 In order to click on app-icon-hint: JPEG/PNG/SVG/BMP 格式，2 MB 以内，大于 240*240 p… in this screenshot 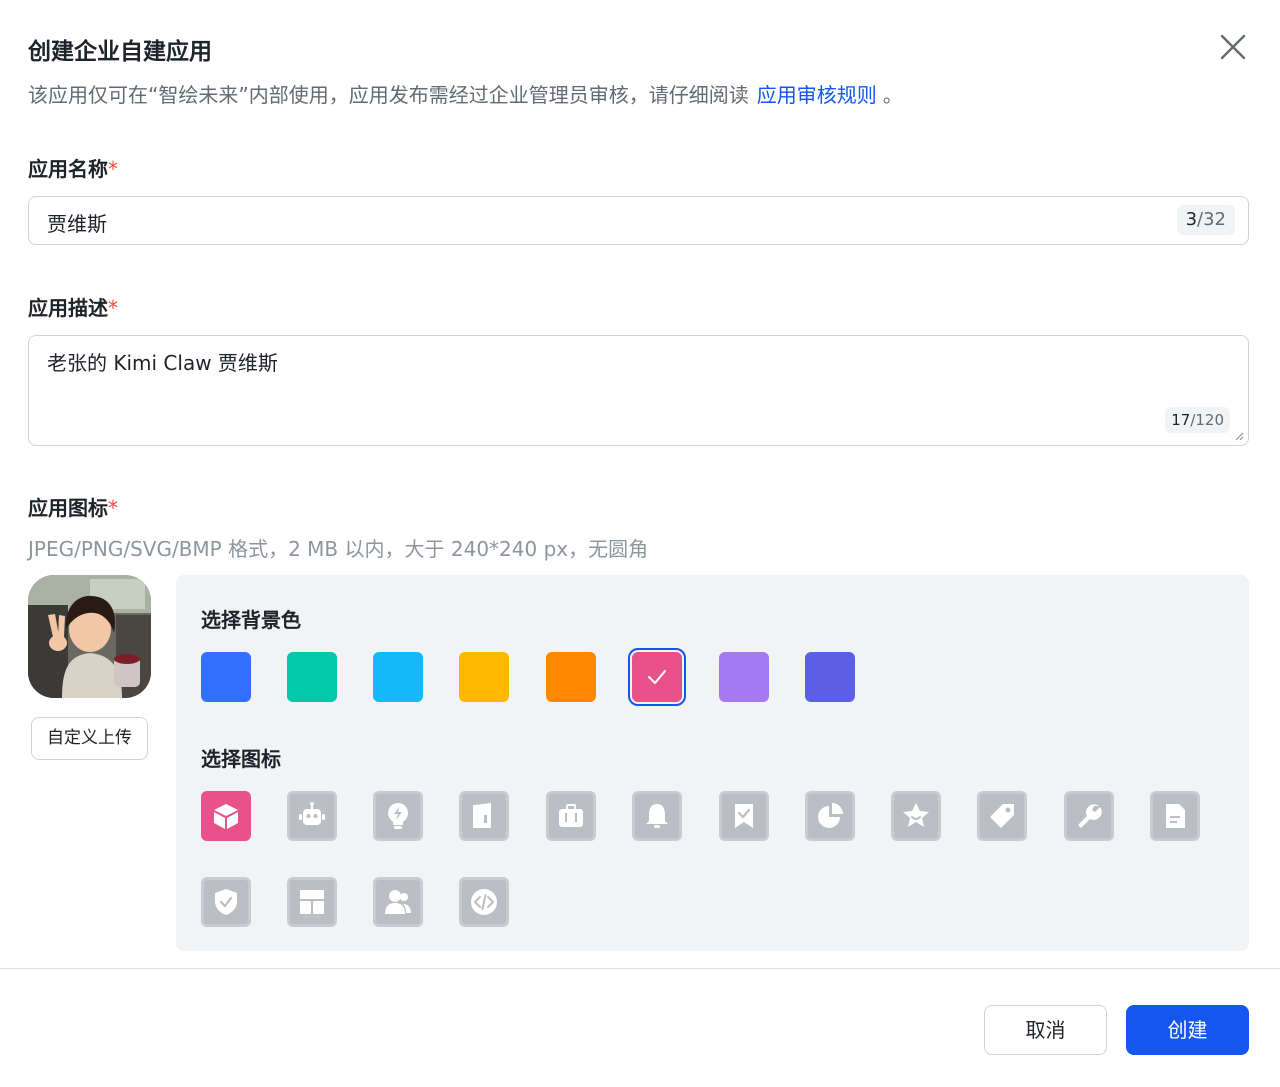, I will do `click(338, 549)`.